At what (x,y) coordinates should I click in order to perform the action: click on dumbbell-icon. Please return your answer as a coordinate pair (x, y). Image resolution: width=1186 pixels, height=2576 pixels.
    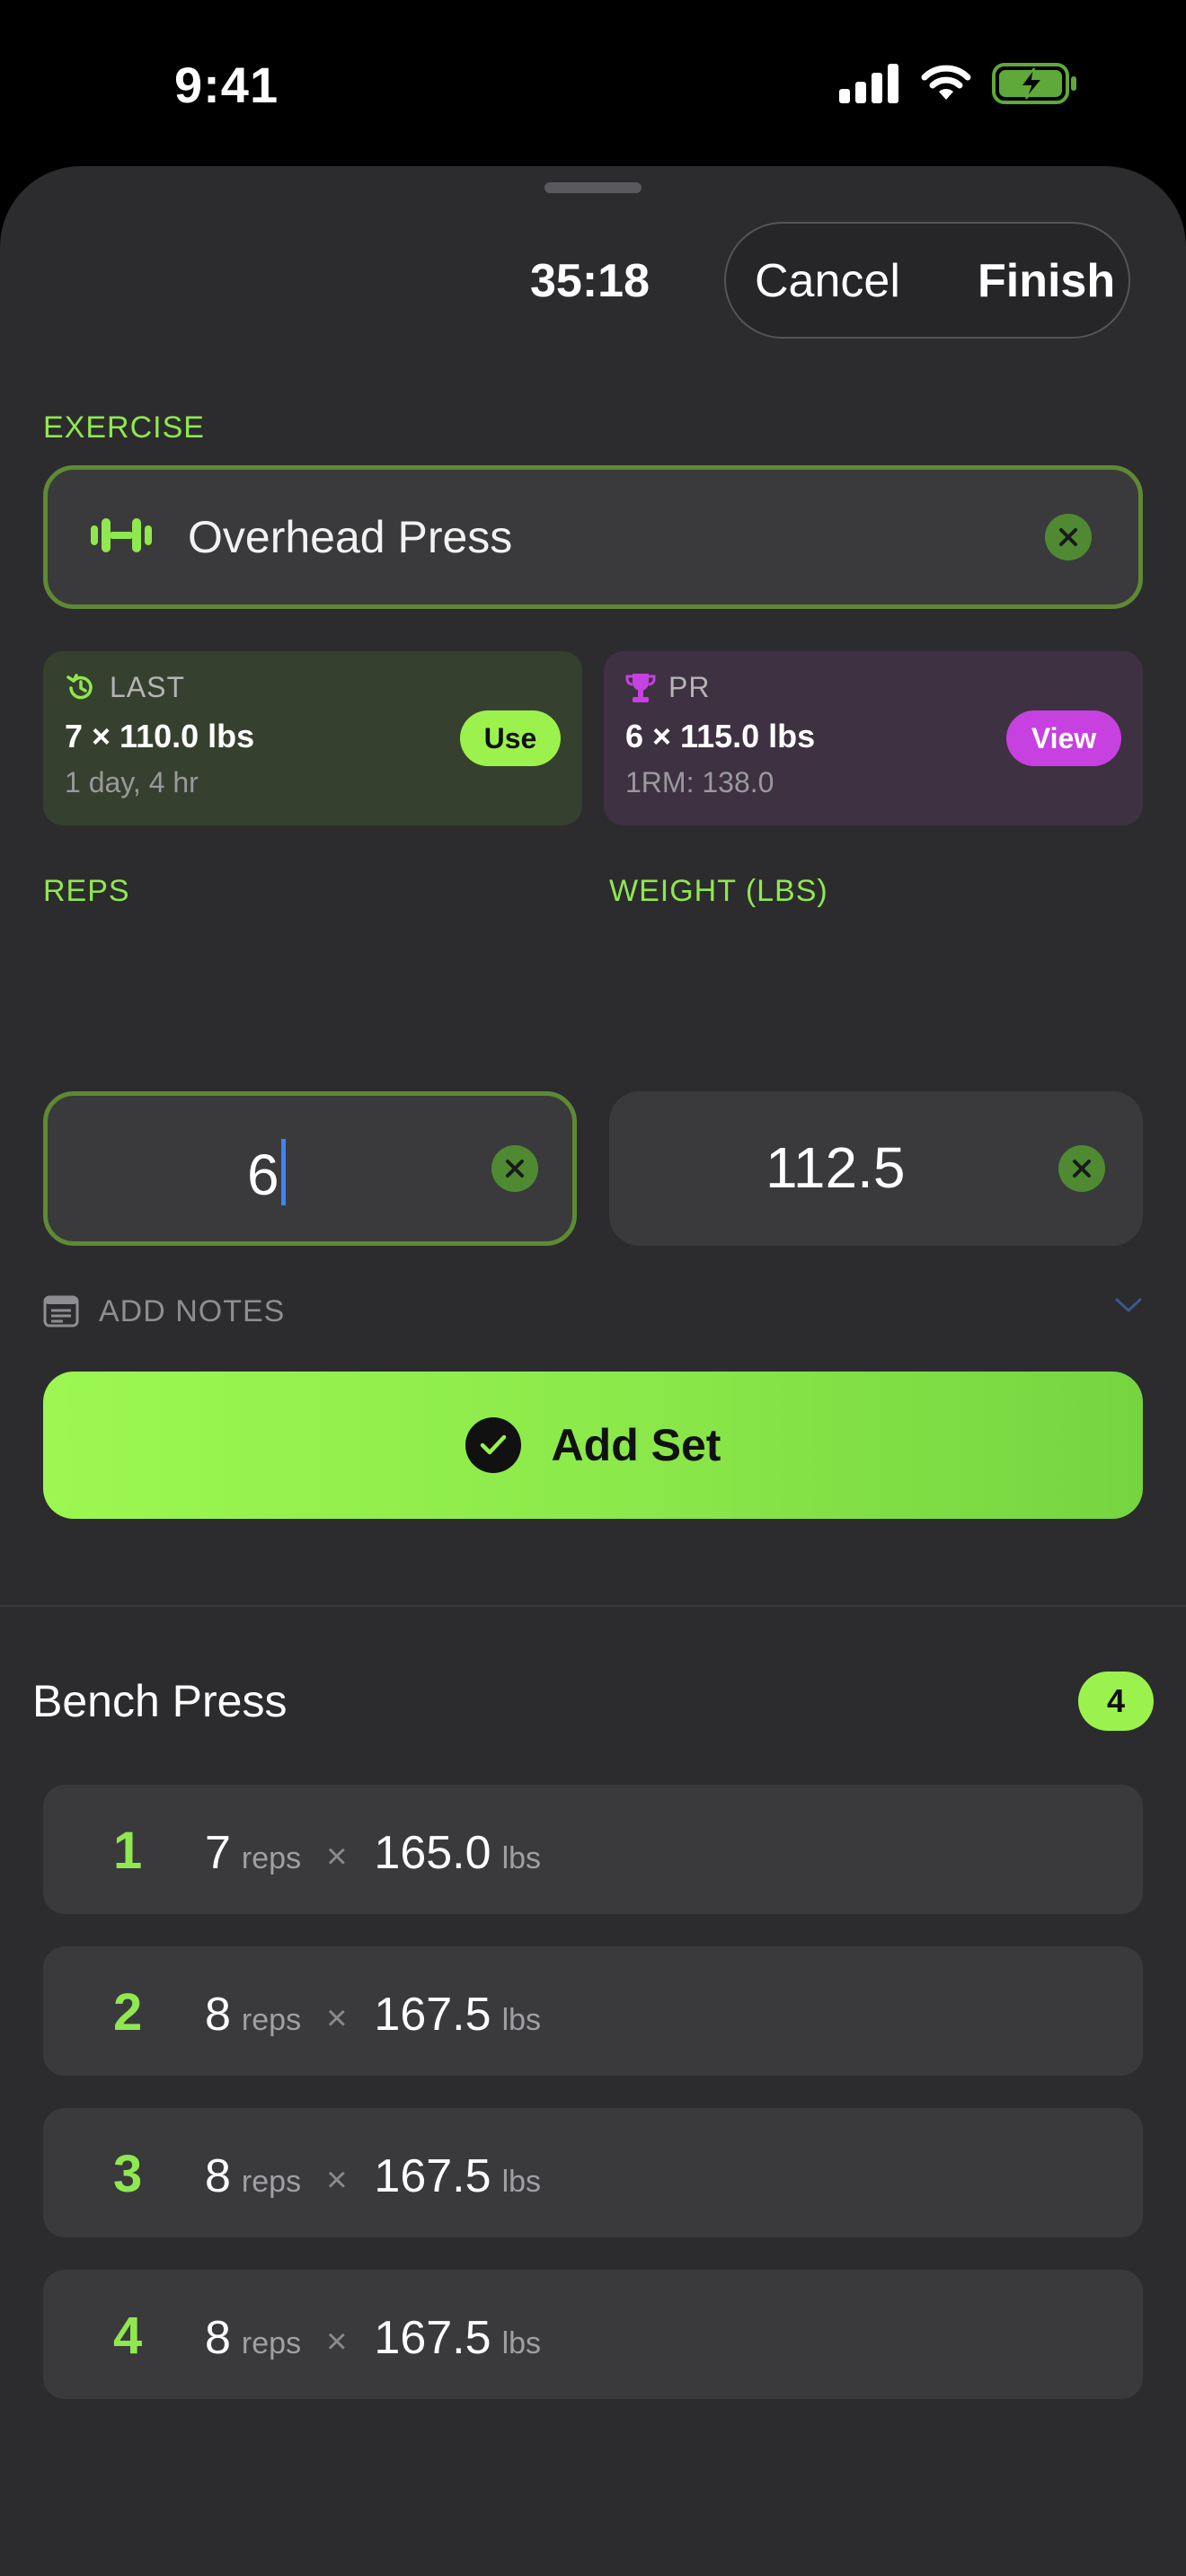
    Looking at the image, I should click on (122, 535).